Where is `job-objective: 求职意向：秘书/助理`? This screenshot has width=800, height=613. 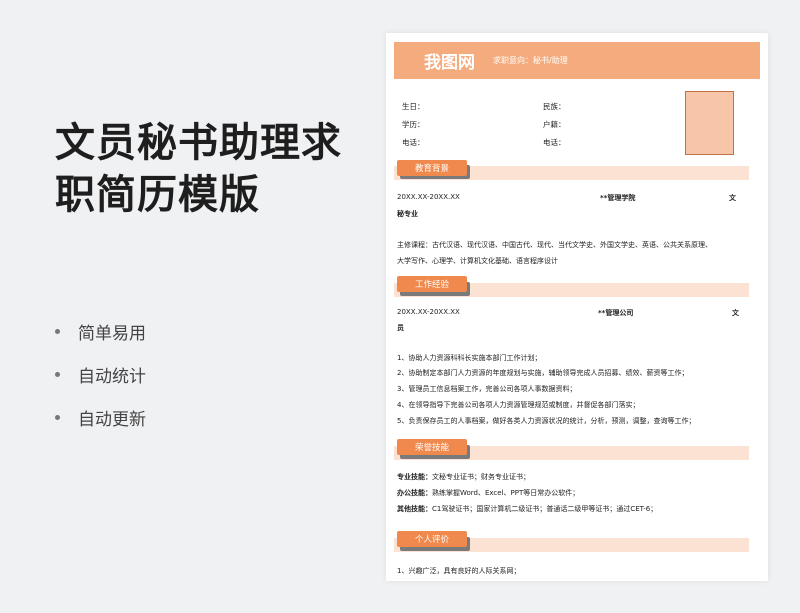
job-objective: 求职意向：秘书/助理 is located at coordinates (530, 60).